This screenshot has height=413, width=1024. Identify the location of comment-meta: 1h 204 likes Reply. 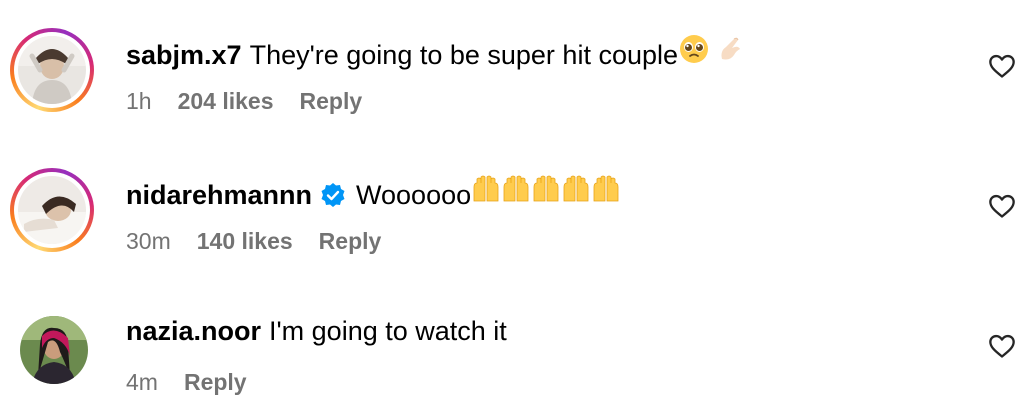
(244, 101).